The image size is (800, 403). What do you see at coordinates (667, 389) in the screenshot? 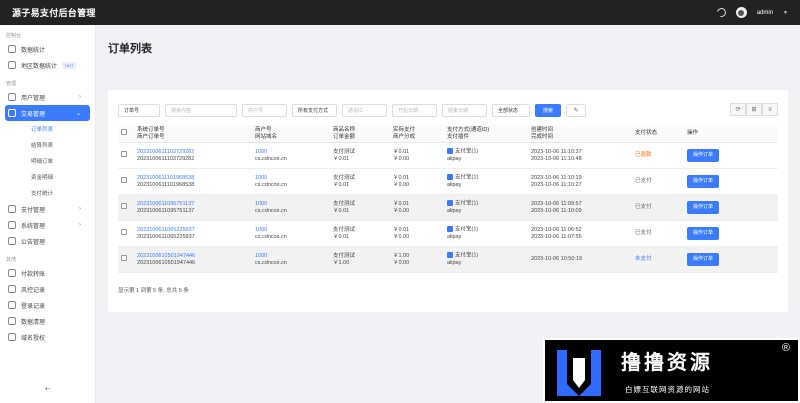
I see `watermark-subtitle: 白嫖互联网资源的网站` at bounding box center [667, 389].